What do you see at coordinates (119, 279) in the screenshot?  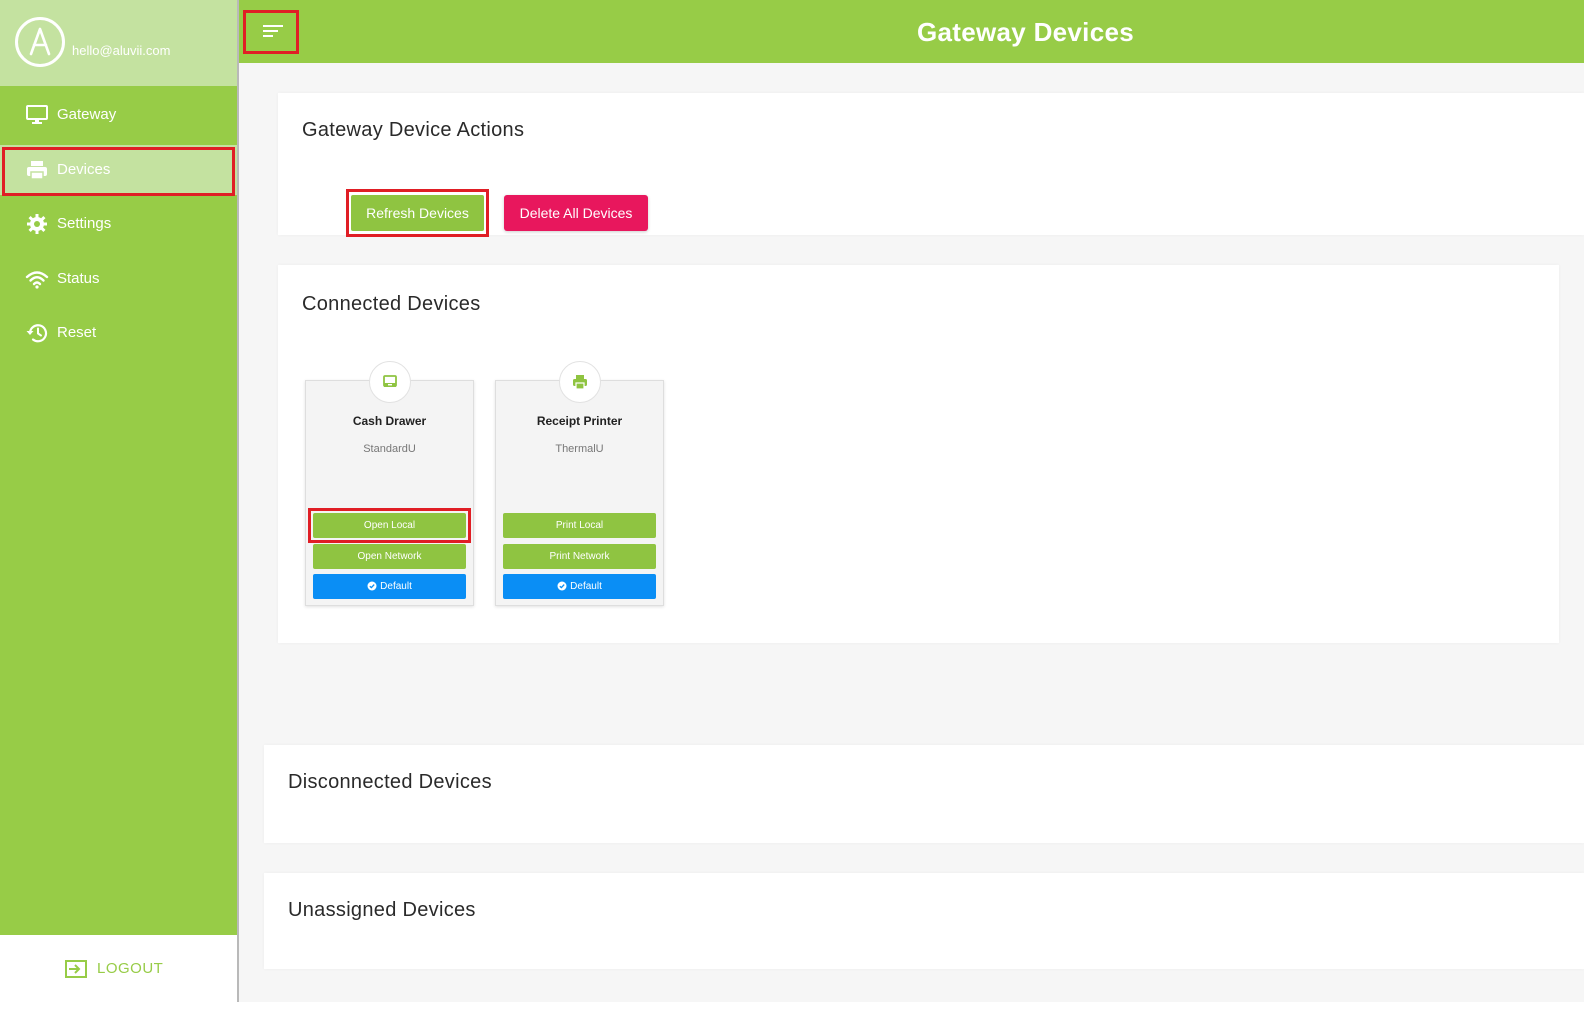 I see `sidebar-item-status: Status` at bounding box center [119, 279].